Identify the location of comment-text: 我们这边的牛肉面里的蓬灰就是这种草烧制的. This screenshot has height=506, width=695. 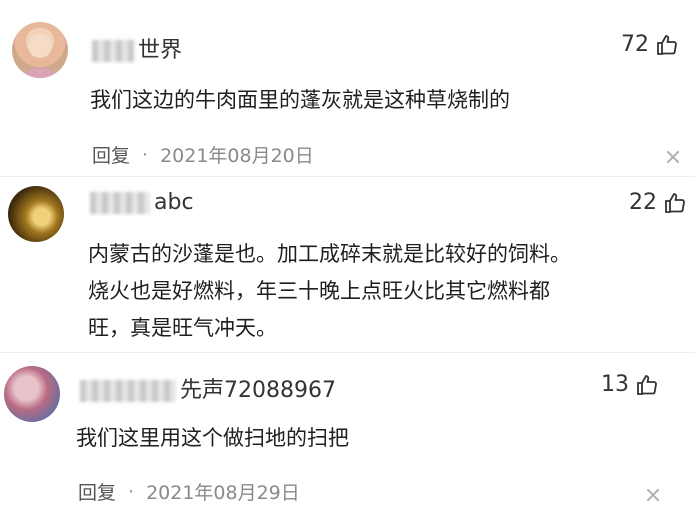
(300, 100).